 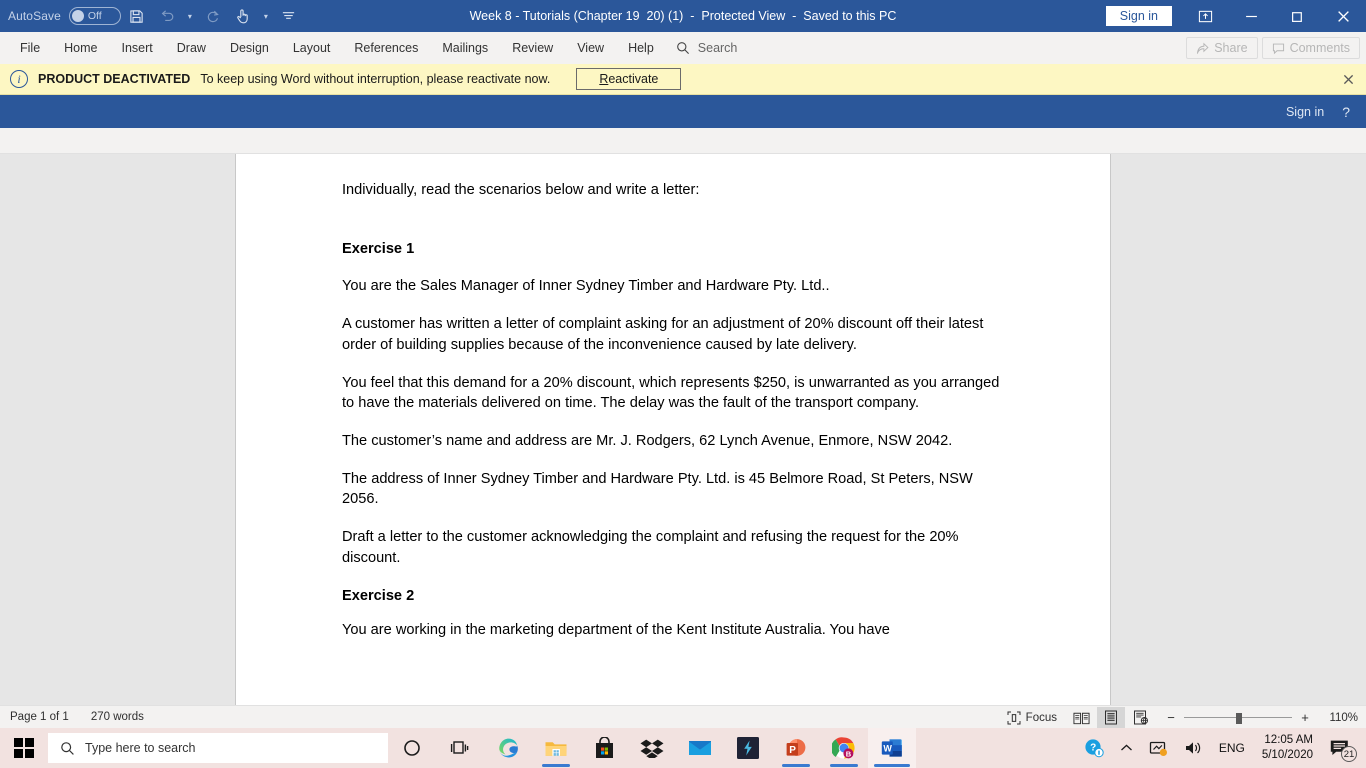 What do you see at coordinates (1138, 16) in the screenshot?
I see `sign-in-button: Sign in` at bounding box center [1138, 16].